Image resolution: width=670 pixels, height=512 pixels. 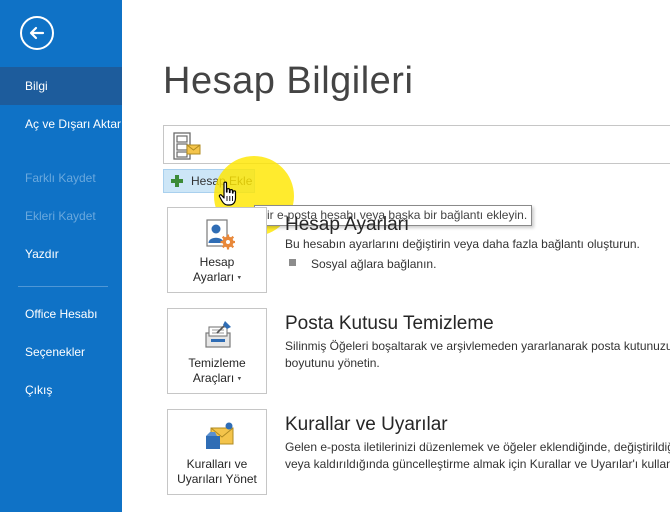 What do you see at coordinates (389, 323) in the screenshot?
I see `section-title-mailbox-cleanup: Posta Kutusu Temizleme` at bounding box center [389, 323].